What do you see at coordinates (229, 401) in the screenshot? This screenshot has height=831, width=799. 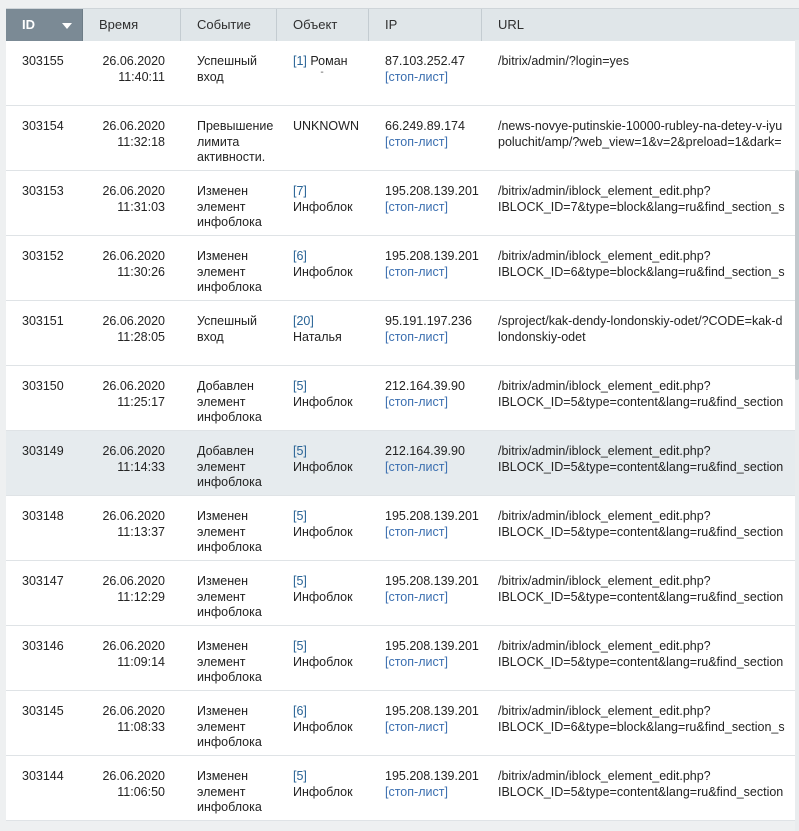 I see `cell-event: Добавлен элемент инфоблока` at bounding box center [229, 401].